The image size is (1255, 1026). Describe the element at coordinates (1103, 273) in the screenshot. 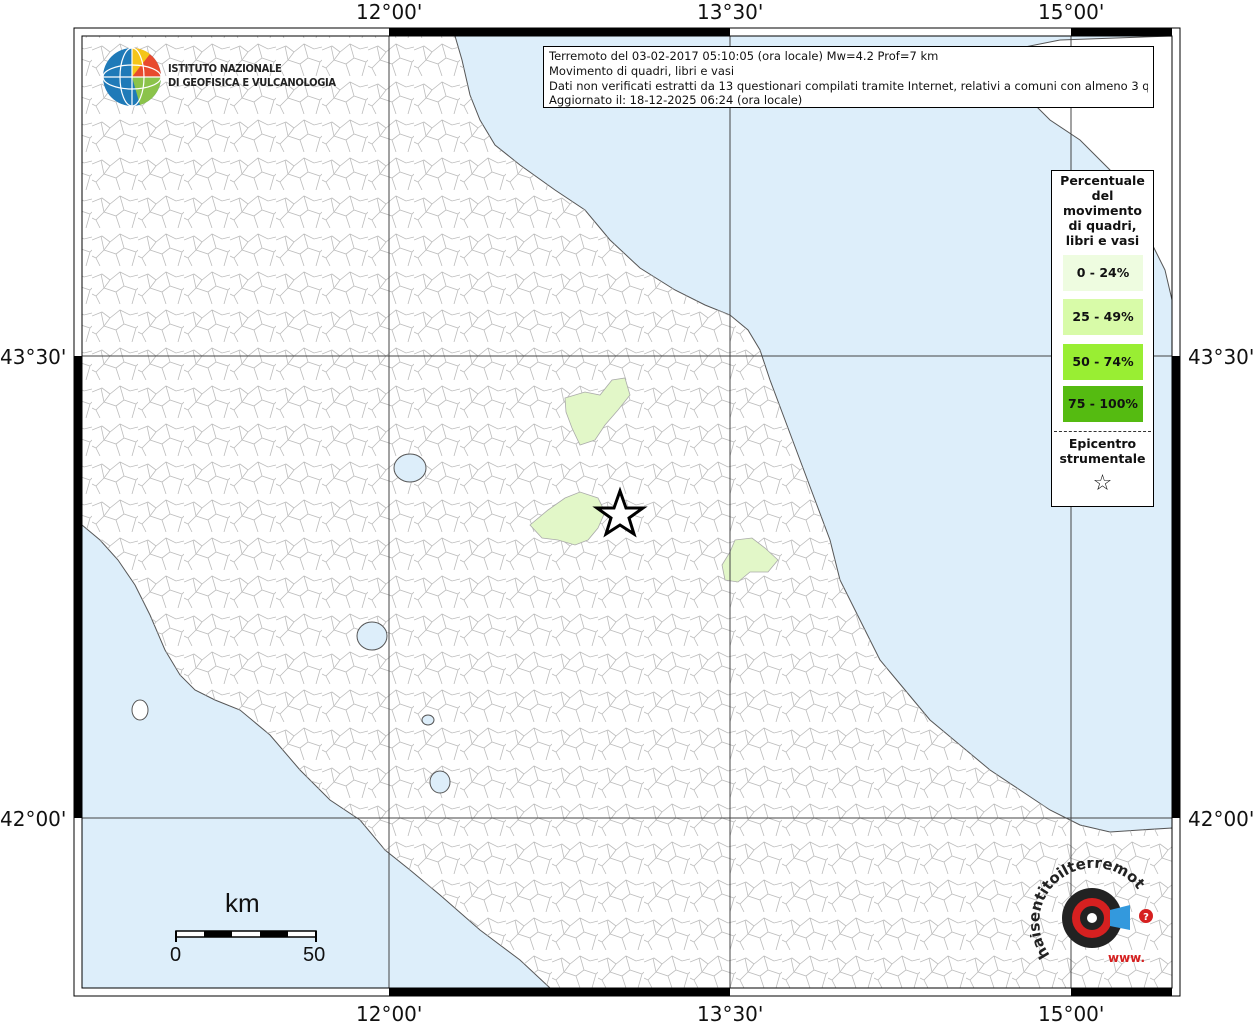

I see `legend-item-0-24: 0 - 24%` at that location.